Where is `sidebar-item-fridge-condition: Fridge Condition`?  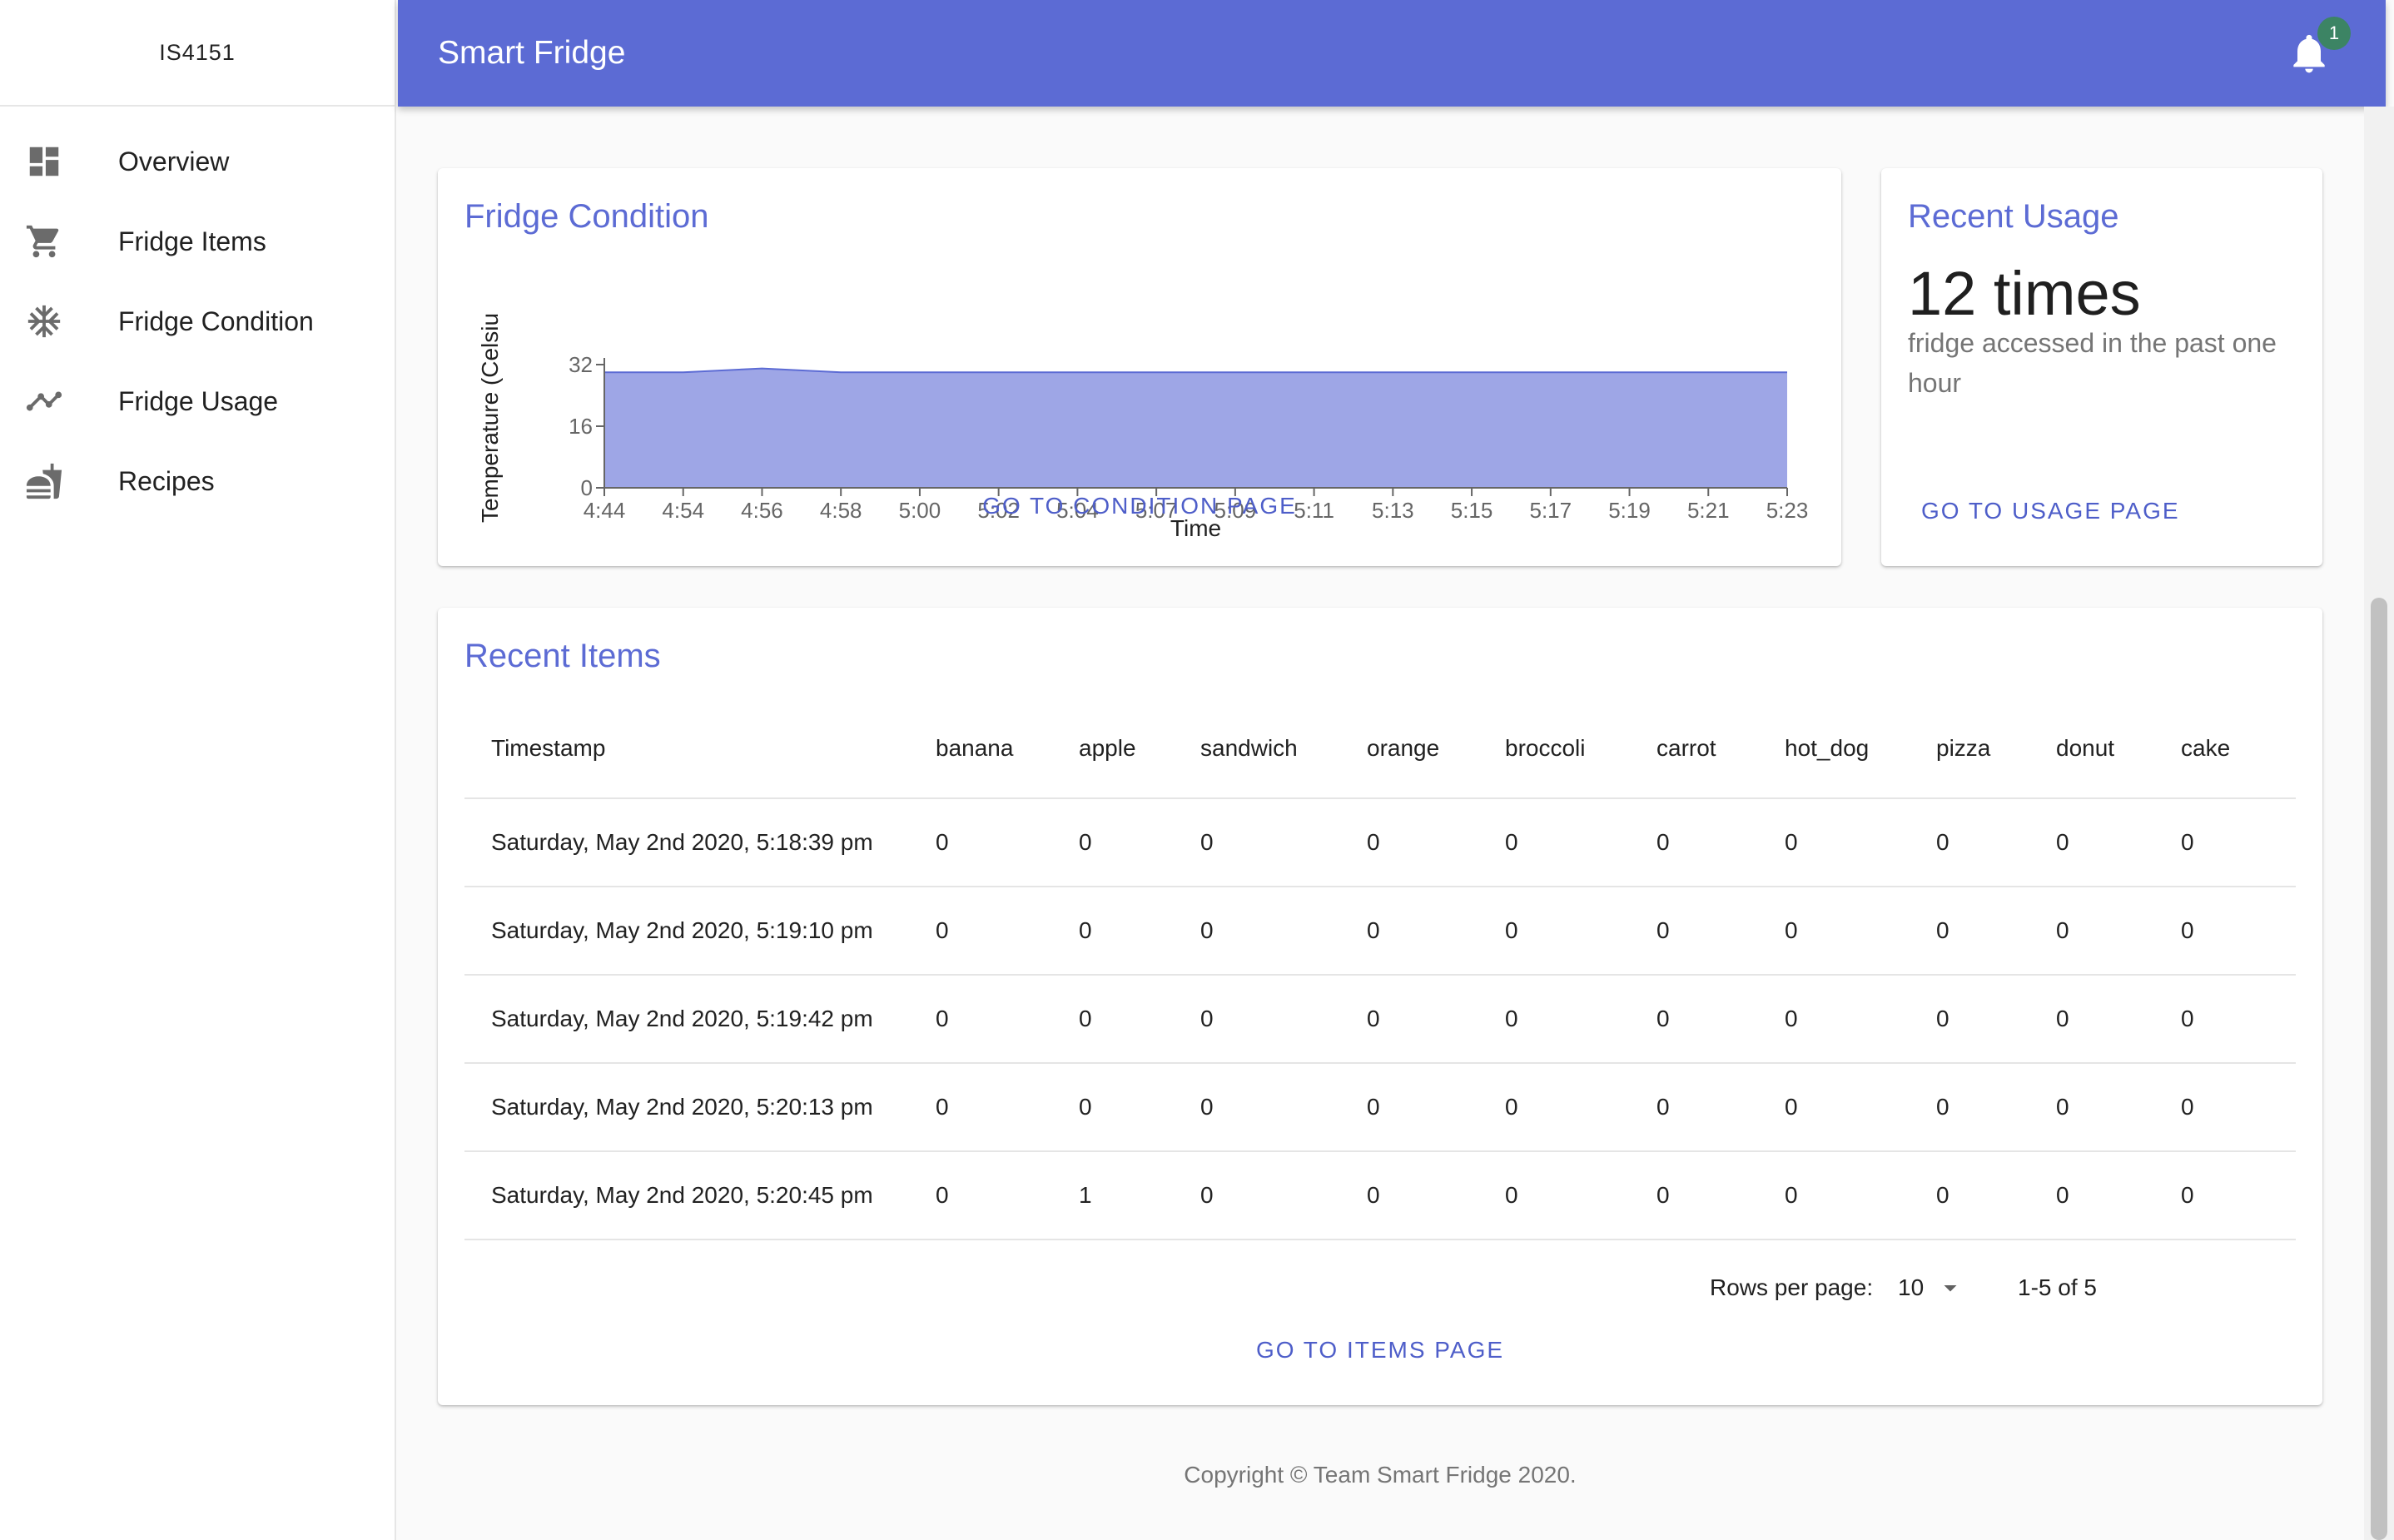
sidebar-item-fridge-condition: Fridge Condition is located at coordinates (197, 321).